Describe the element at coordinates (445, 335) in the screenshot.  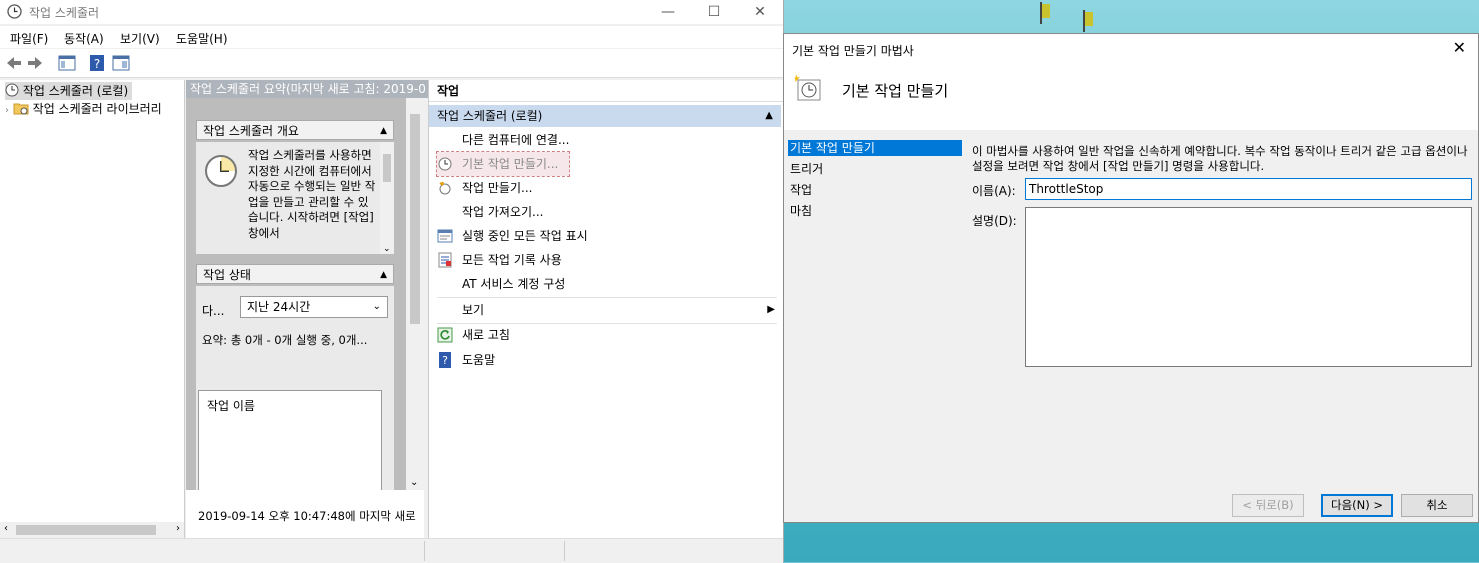
I see `refresh-icon` at that location.